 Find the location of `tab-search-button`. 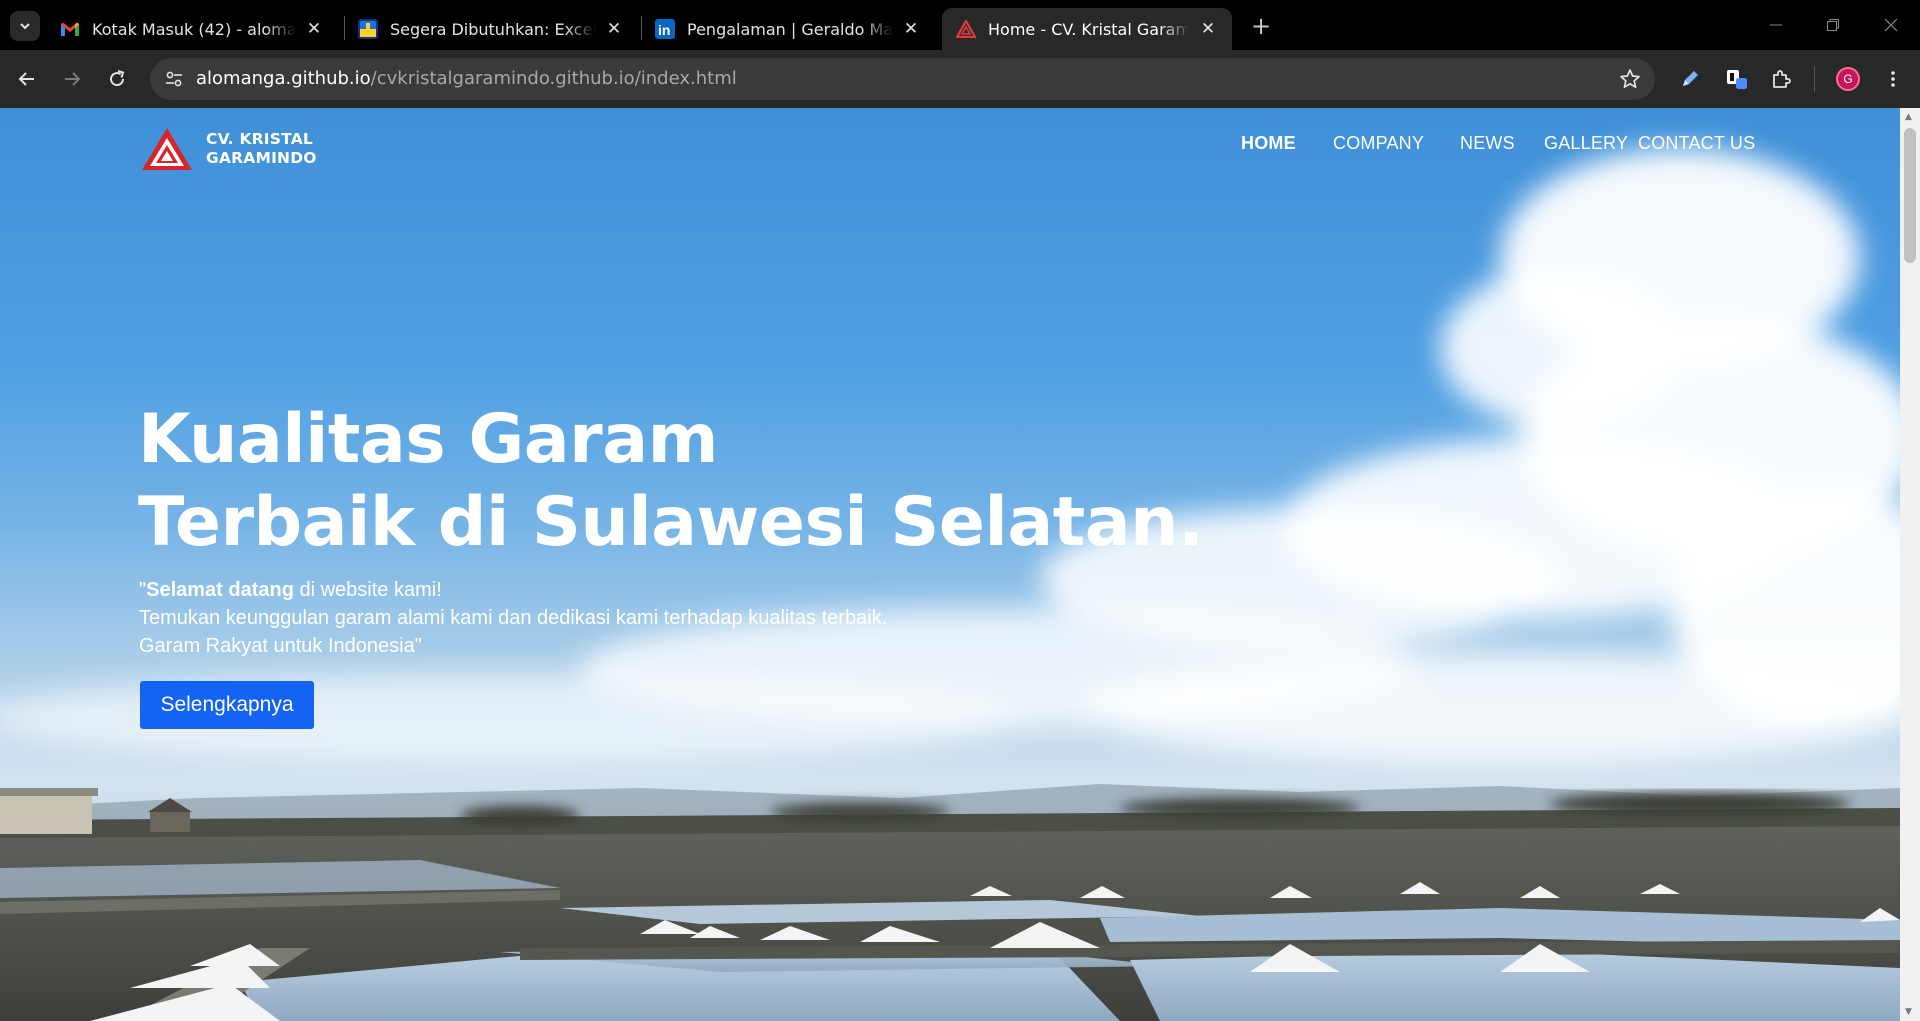

tab-search-button is located at coordinates (25, 26).